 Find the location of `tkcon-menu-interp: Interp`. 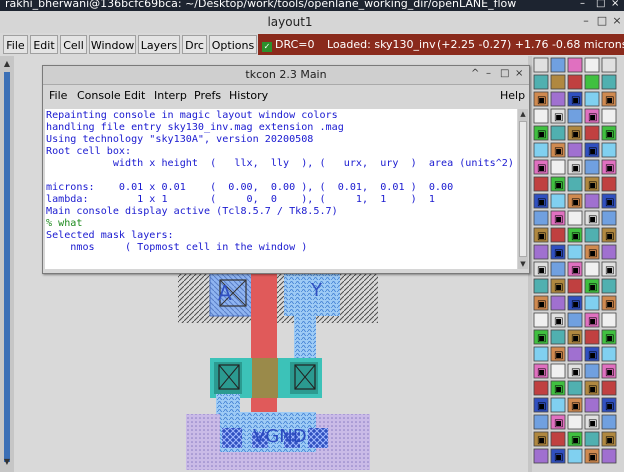

tkcon-menu-interp: Interp is located at coordinates (170, 95).